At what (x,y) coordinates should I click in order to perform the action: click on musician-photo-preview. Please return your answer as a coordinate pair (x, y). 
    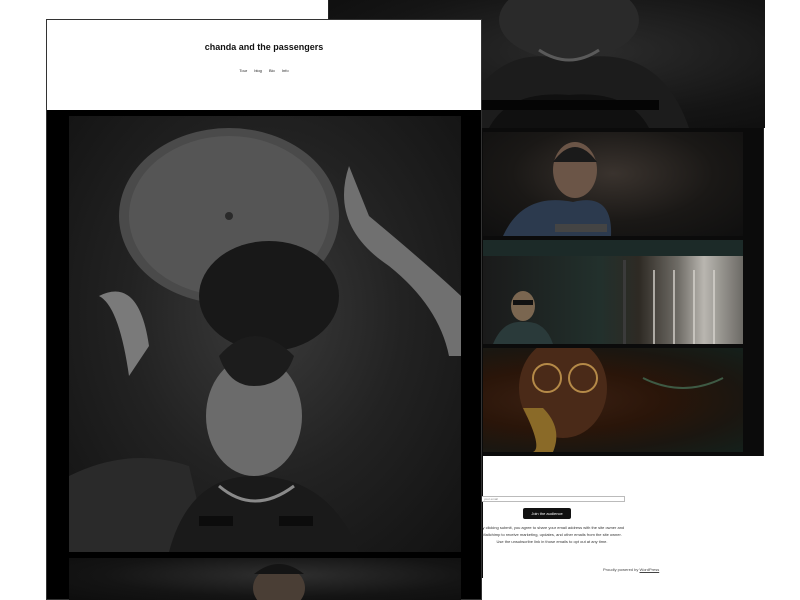
    Looking at the image, I should click on (265, 579).